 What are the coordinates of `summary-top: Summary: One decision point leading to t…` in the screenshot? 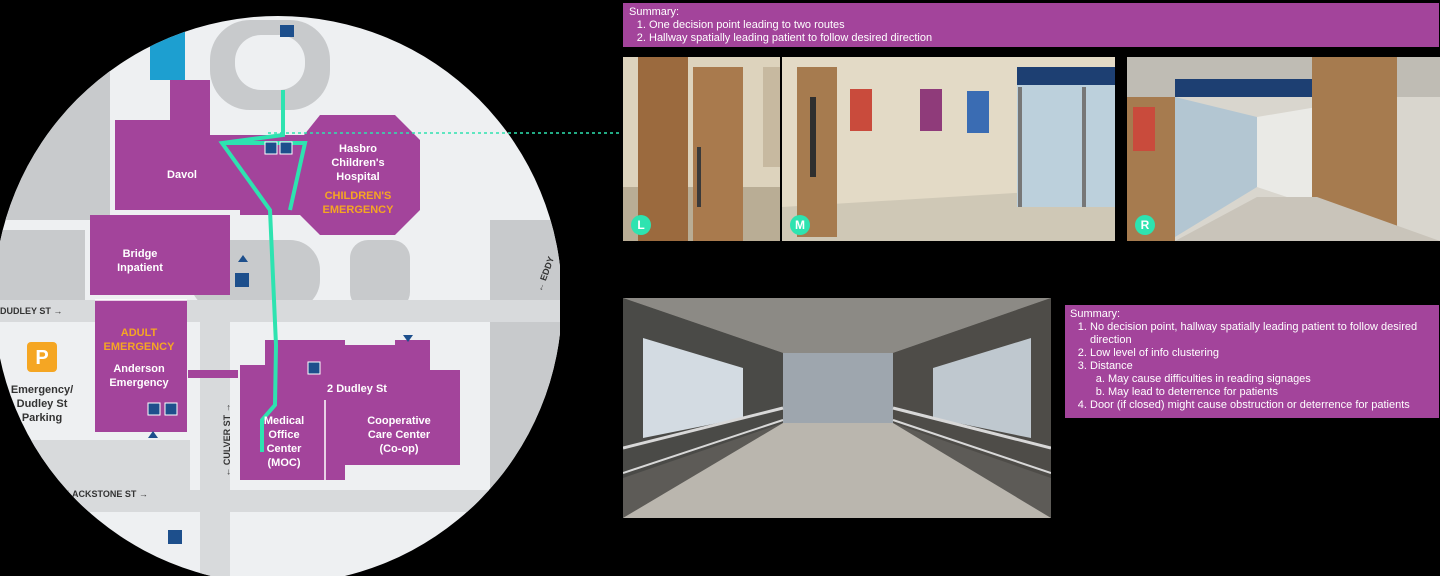 It's located at (1031, 25).